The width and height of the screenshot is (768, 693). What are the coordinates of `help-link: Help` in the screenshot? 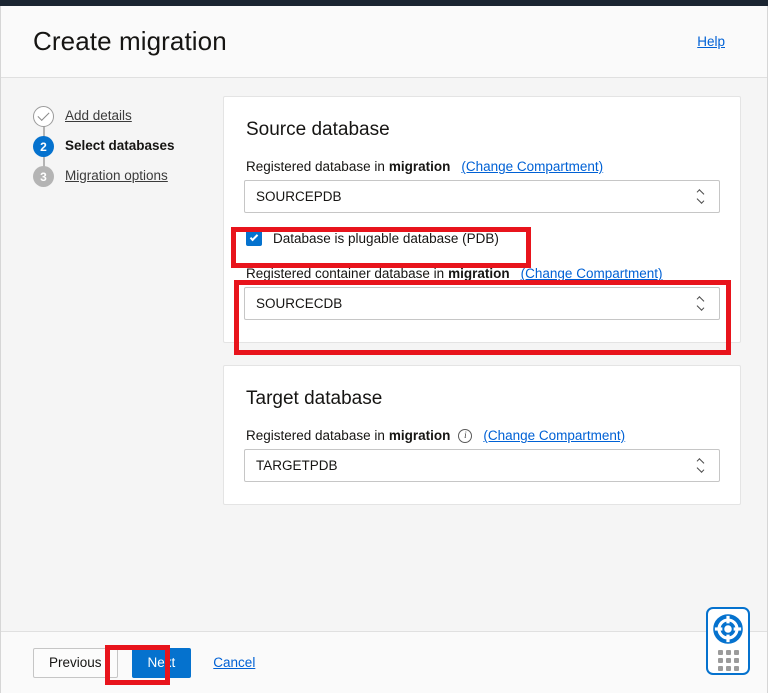 It's located at (719, 41).